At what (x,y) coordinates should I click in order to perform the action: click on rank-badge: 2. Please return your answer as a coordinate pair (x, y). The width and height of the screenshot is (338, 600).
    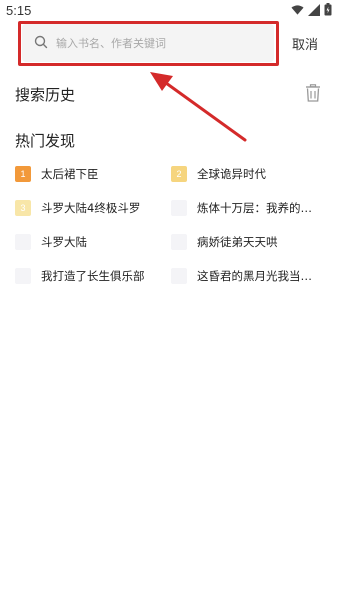
    Looking at the image, I should click on (179, 174).